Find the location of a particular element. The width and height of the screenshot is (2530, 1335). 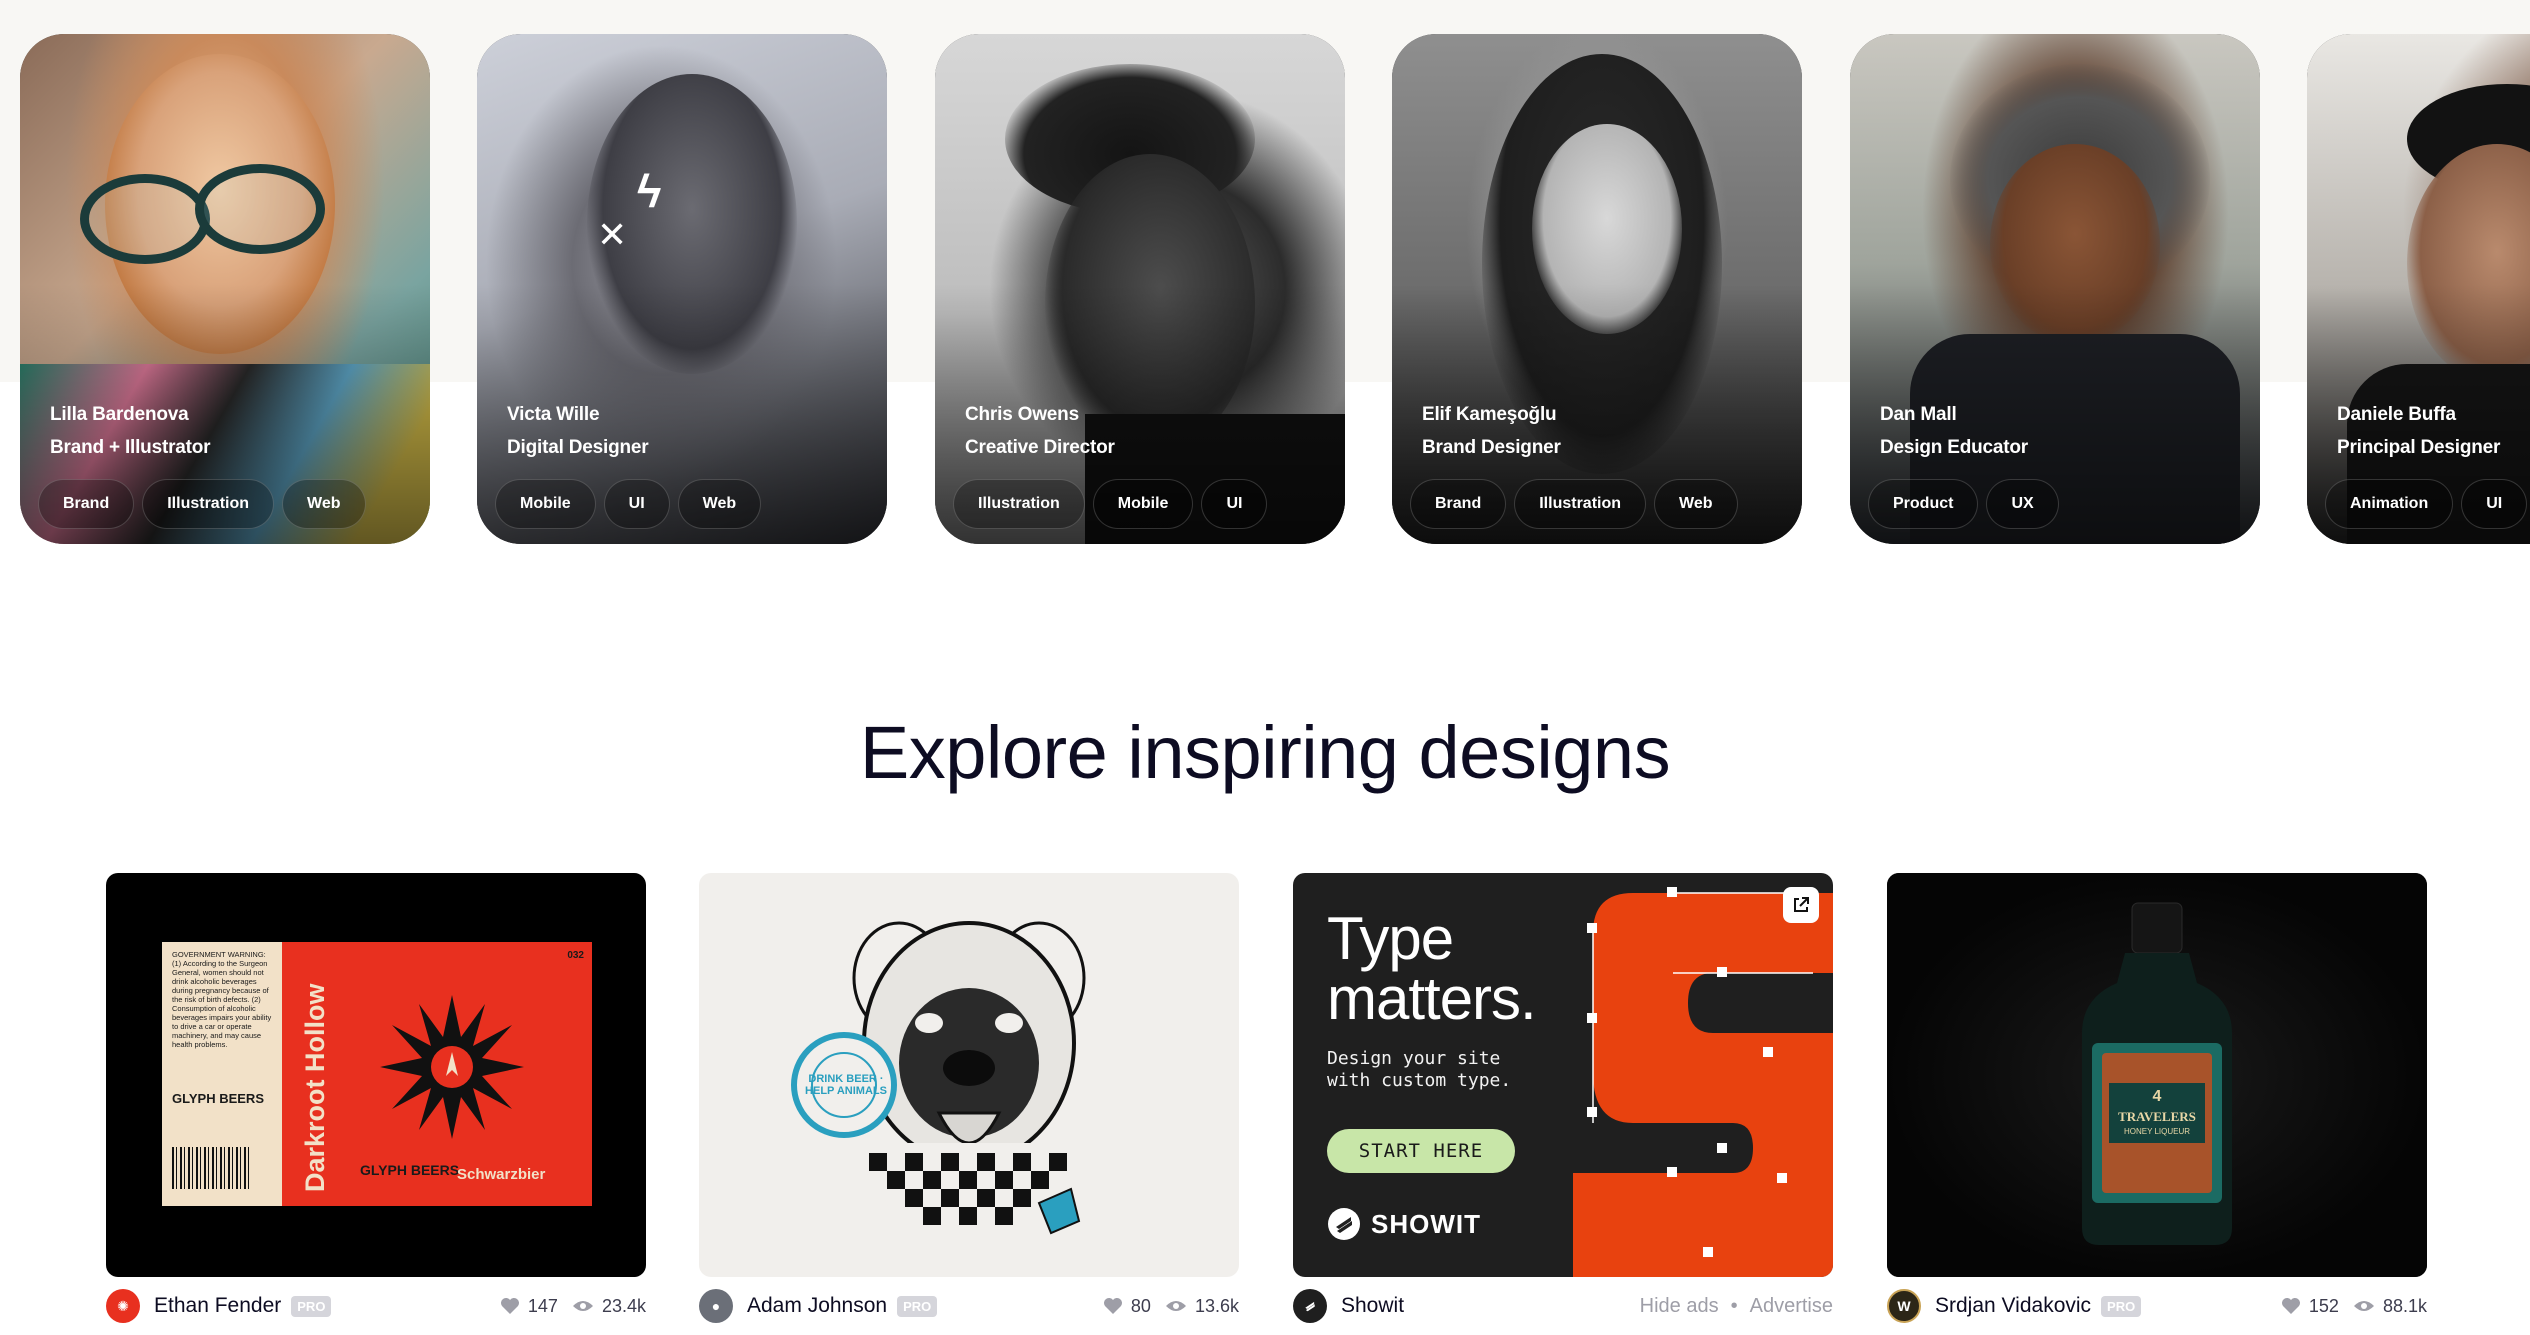

starburst-icon is located at coordinates (452, 1067).